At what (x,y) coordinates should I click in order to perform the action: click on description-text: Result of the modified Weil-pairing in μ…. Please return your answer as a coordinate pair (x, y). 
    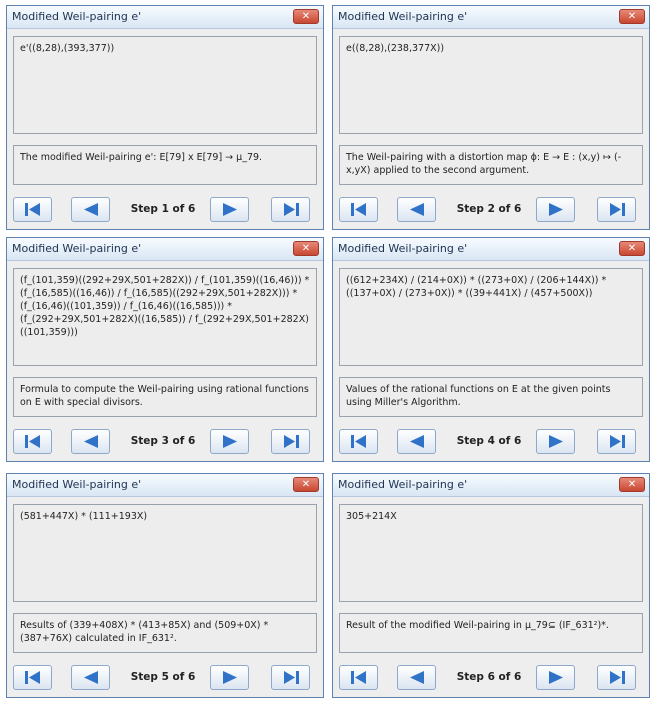
    Looking at the image, I should click on (491, 633).